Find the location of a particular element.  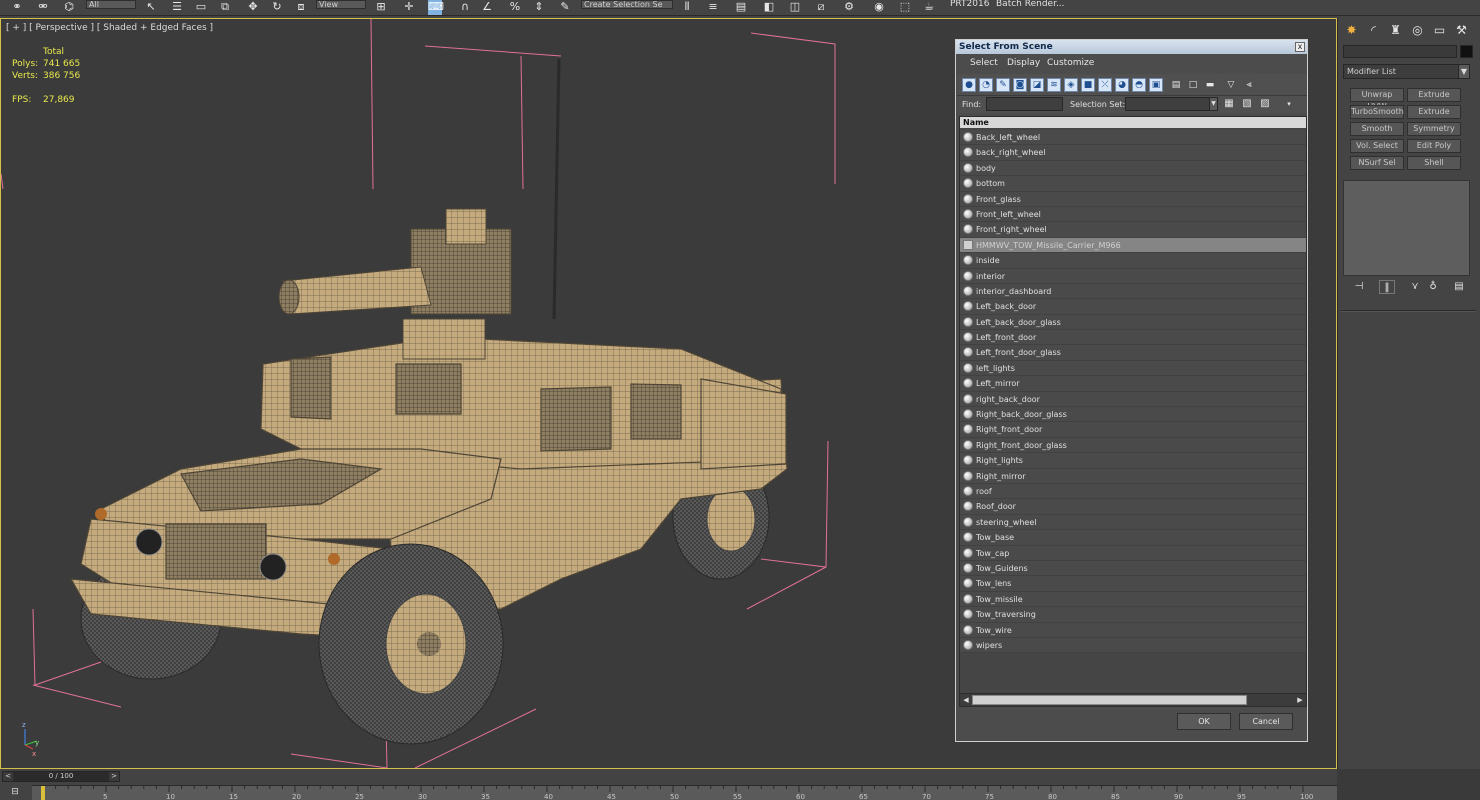

list-item: Left_mirror is located at coordinates (1133, 384).